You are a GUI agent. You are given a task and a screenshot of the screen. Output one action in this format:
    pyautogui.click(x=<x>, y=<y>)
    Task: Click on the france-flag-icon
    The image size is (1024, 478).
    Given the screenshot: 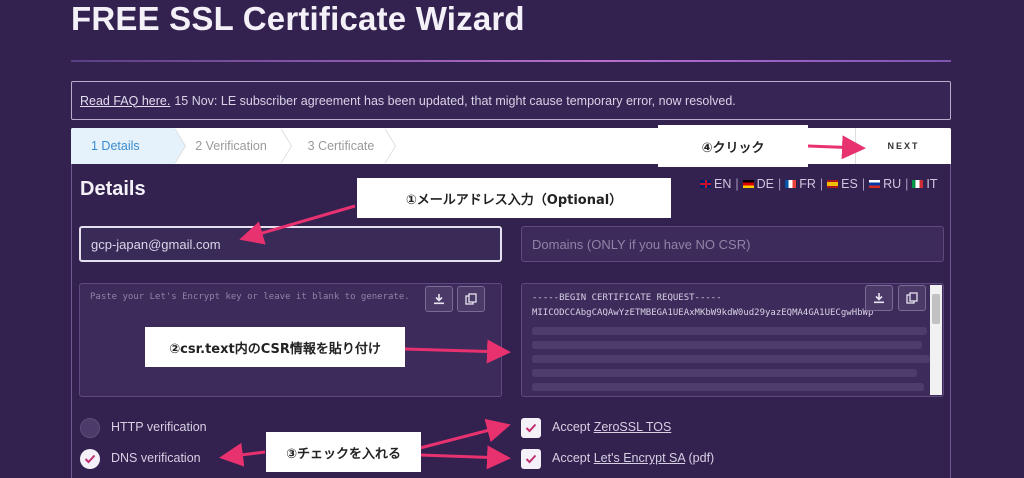 What is the action you would take?
    pyautogui.click(x=791, y=184)
    